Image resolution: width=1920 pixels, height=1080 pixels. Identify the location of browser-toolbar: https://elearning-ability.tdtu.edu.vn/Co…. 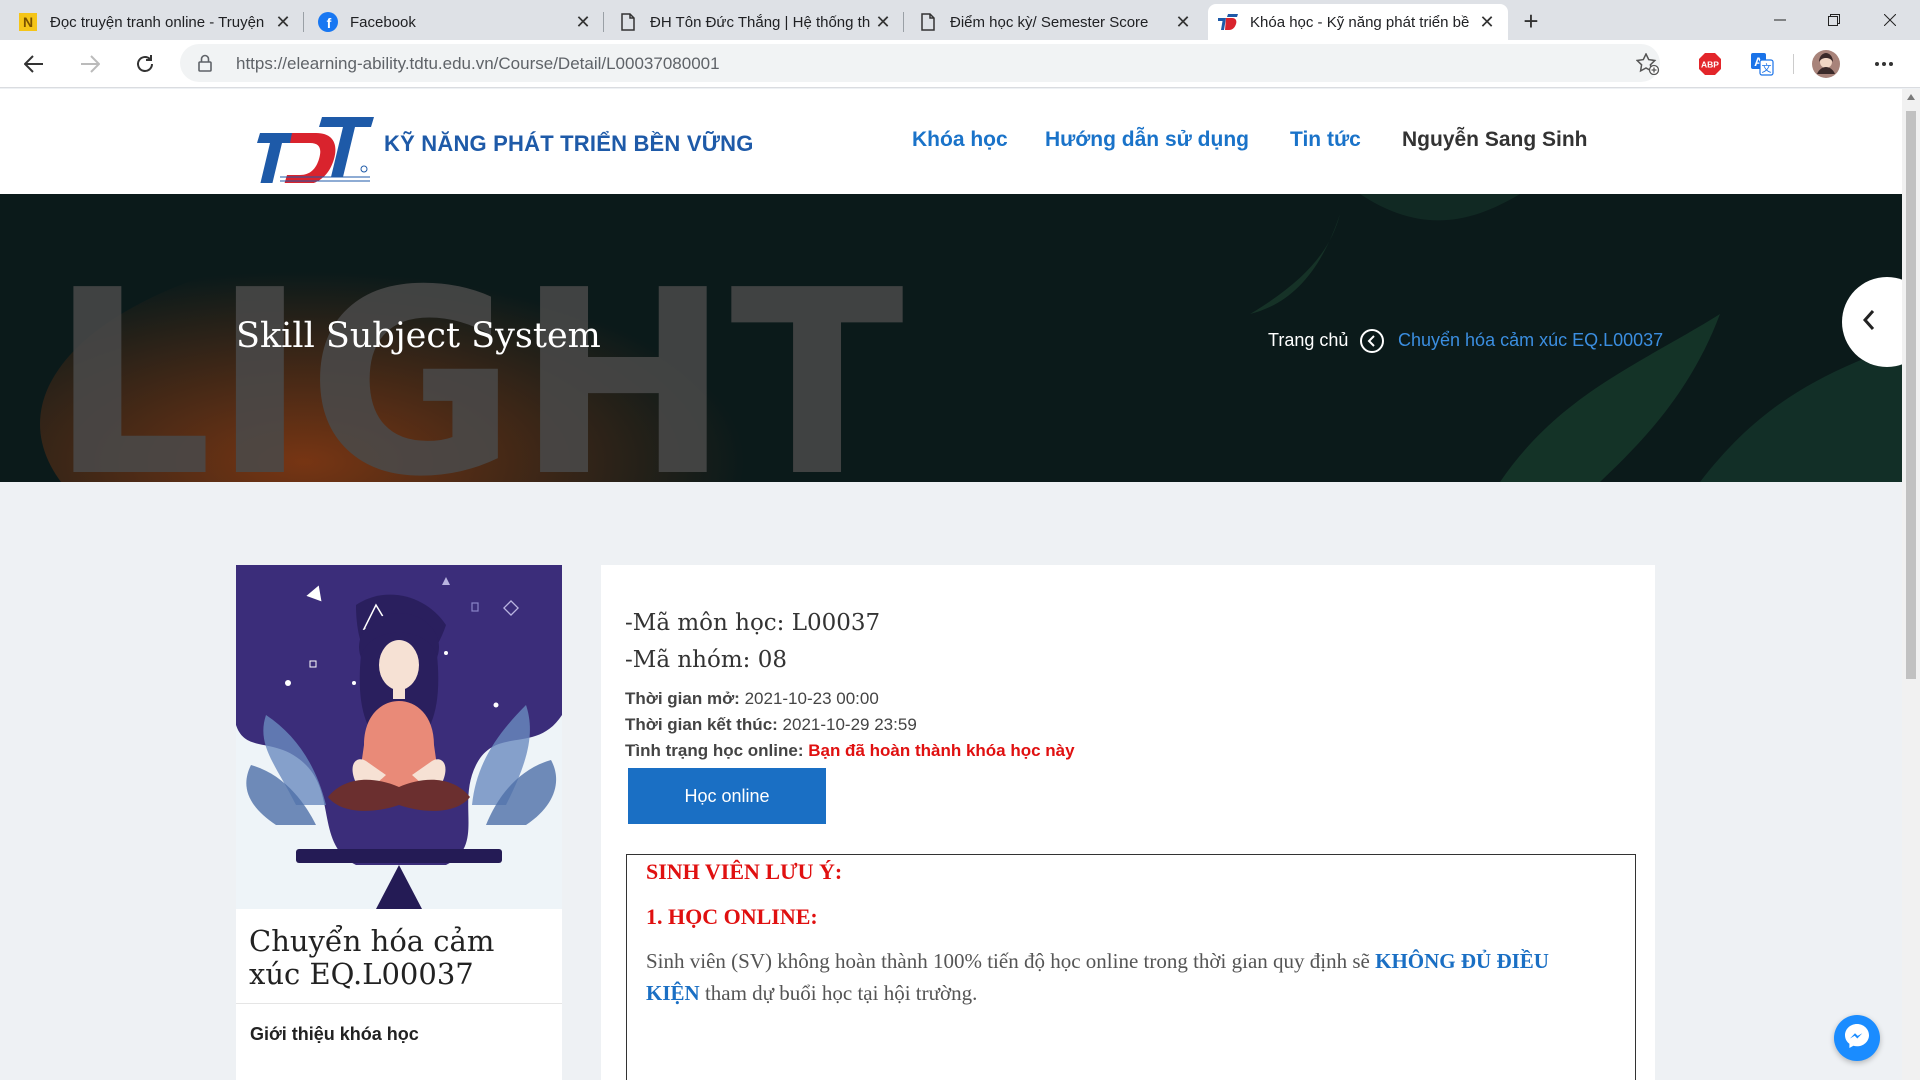
(960, 64).